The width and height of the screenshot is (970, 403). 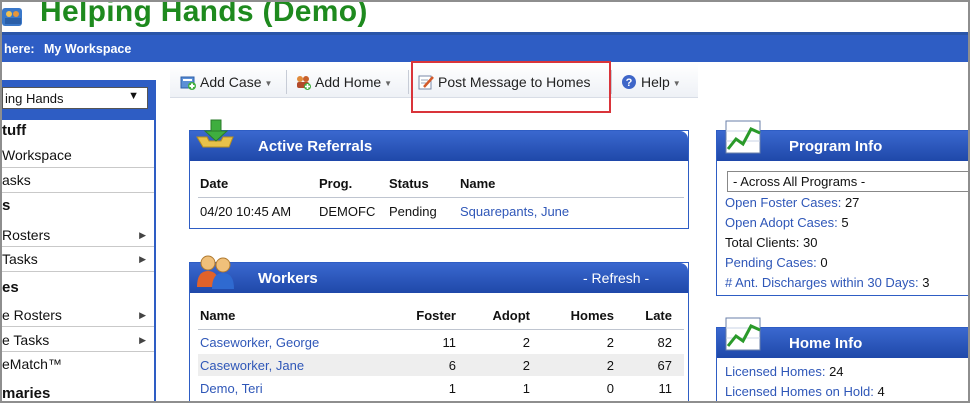 What do you see at coordinates (78, 235) in the screenshot?
I see `sidebar-item-case-rosters: Rosters ▶` at bounding box center [78, 235].